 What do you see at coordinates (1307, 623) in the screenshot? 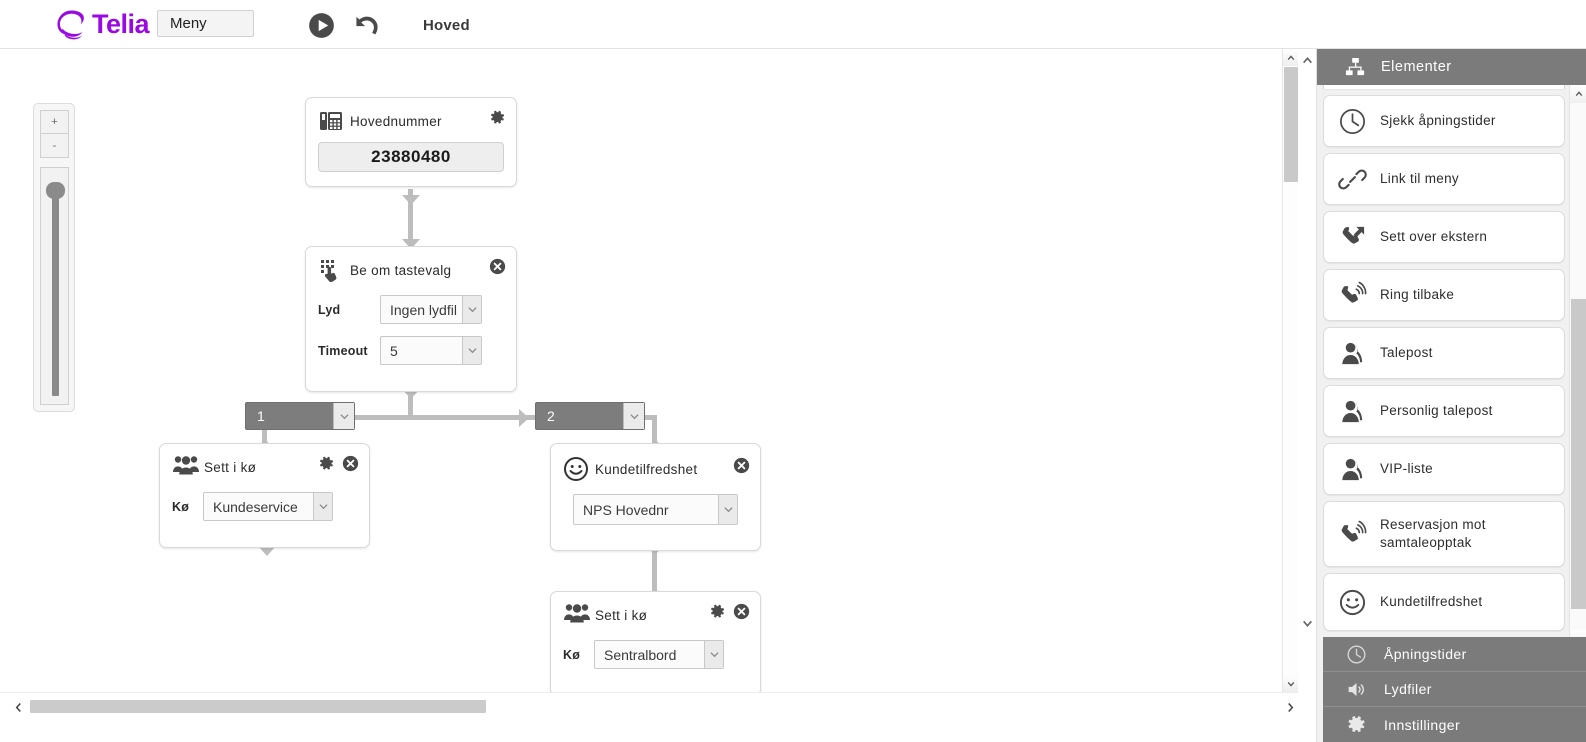
I see `page-scroll-down-icon` at bounding box center [1307, 623].